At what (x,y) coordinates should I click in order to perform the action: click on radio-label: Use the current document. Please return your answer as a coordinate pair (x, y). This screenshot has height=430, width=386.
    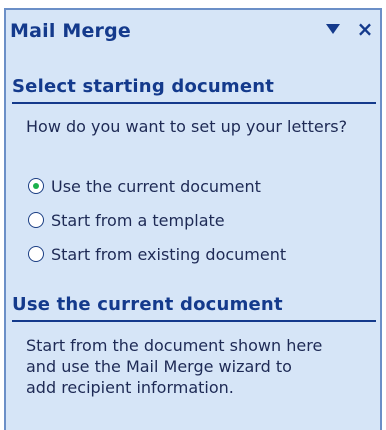
    Looking at the image, I should click on (156, 186).